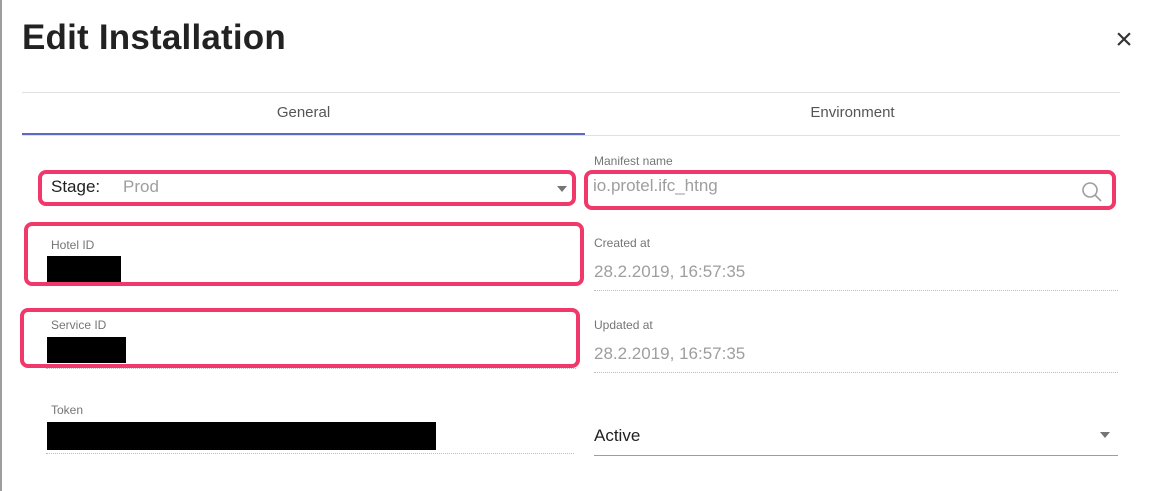 The width and height of the screenshot is (1167, 491). I want to click on dialog-title: Edit Installation, so click(154, 37).